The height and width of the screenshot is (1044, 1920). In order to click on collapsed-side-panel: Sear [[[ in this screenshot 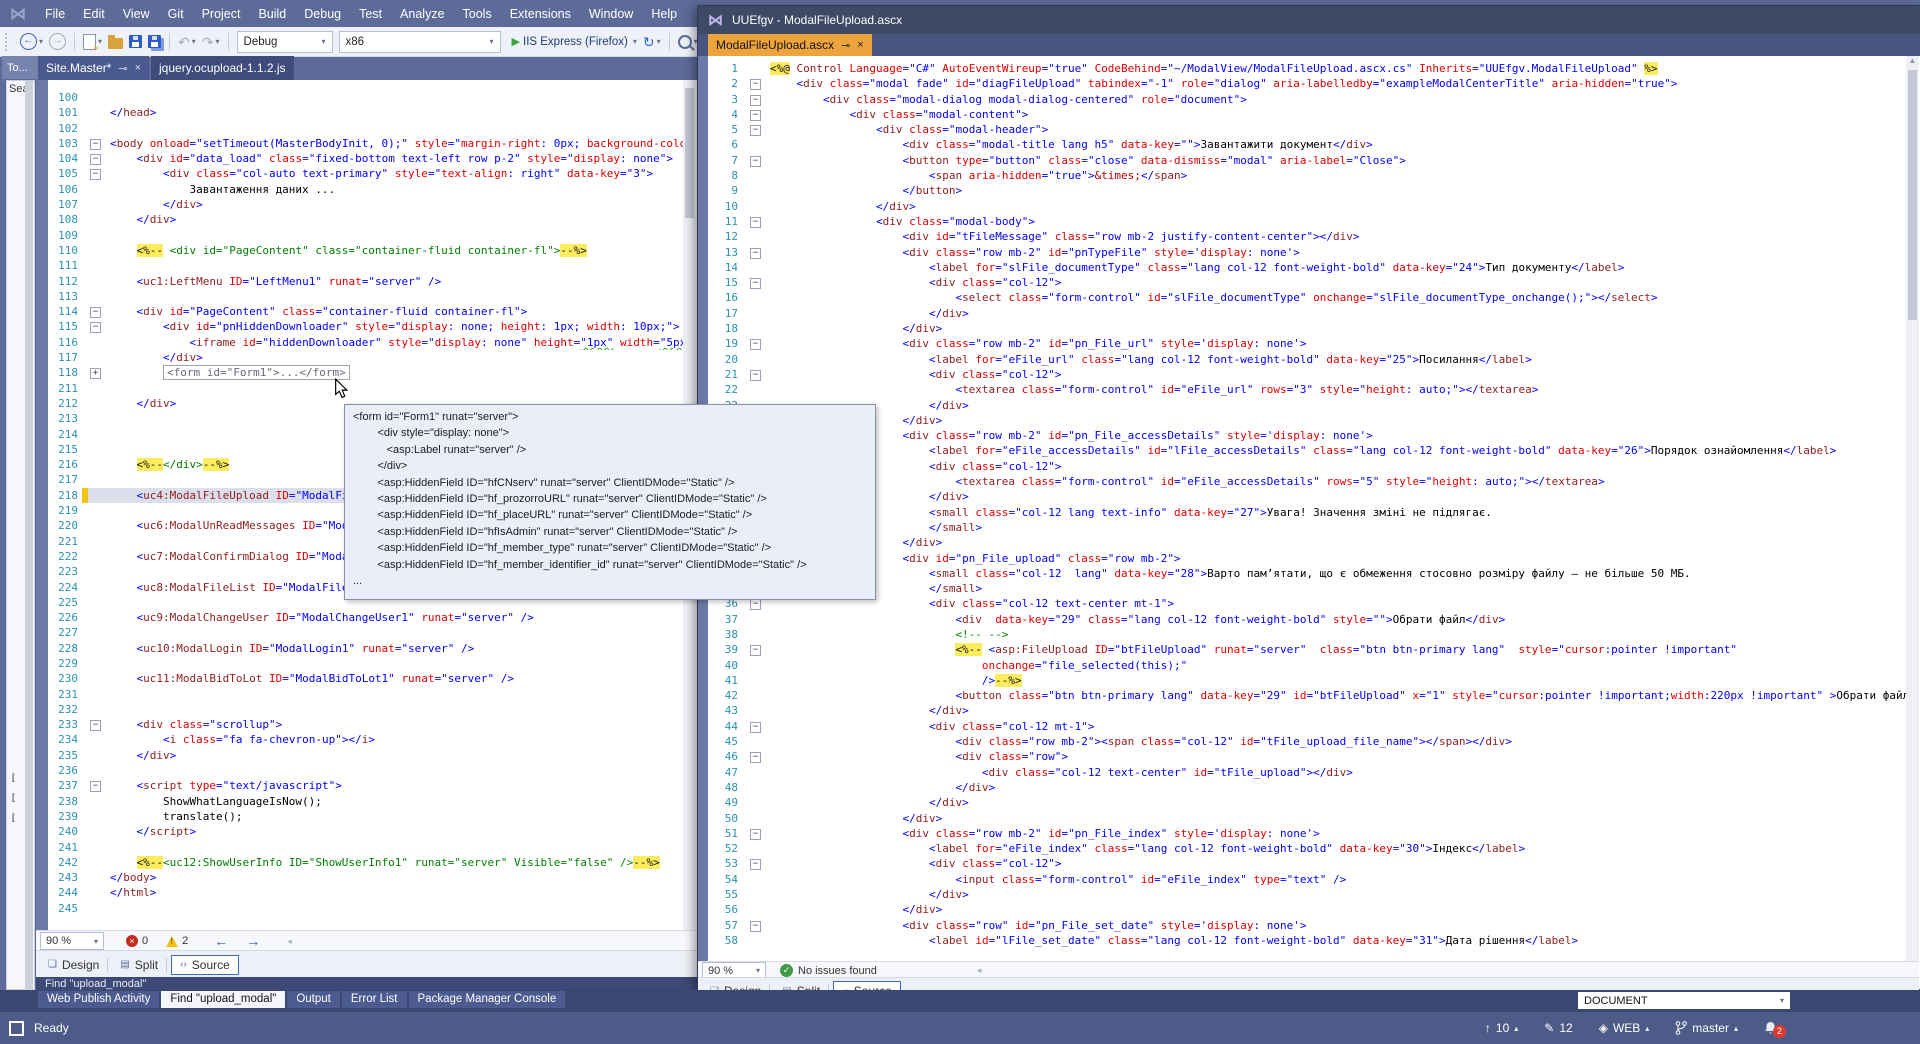, I will do `click(20, 535)`.